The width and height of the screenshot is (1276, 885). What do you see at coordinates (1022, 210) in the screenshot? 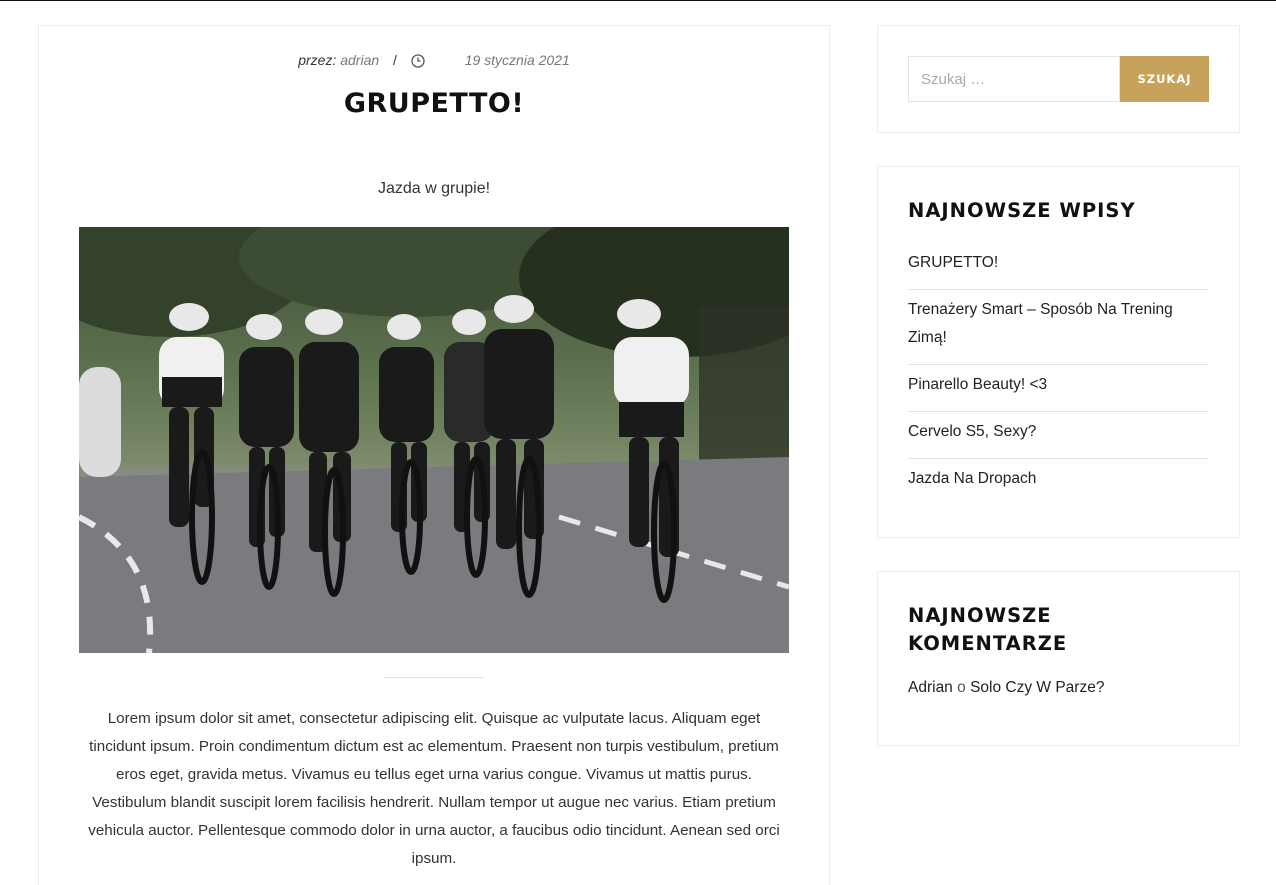
I see `recent-posts-title: NAJNOWSZE WPISY` at bounding box center [1022, 210].